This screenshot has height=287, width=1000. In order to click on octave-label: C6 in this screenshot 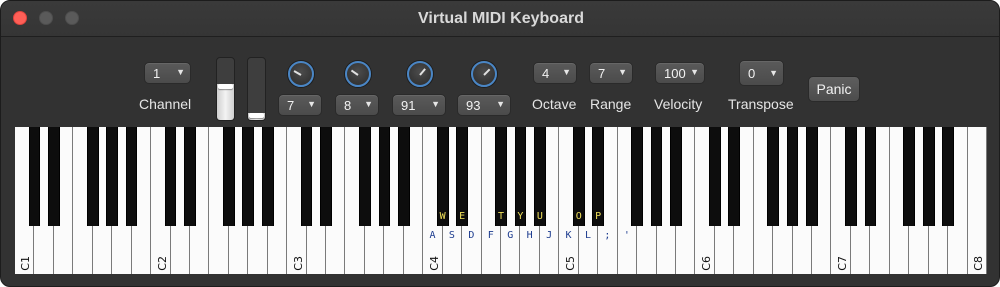, I will do `click(706, 263)`.